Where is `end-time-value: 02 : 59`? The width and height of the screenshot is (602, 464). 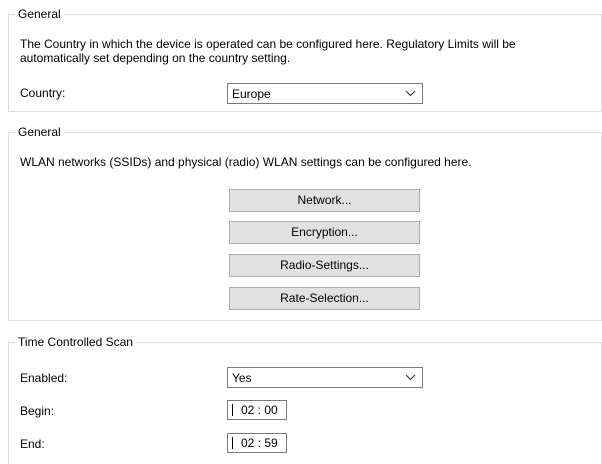
end-time-value: 02 : 59 is located at coordinates (259, 443).